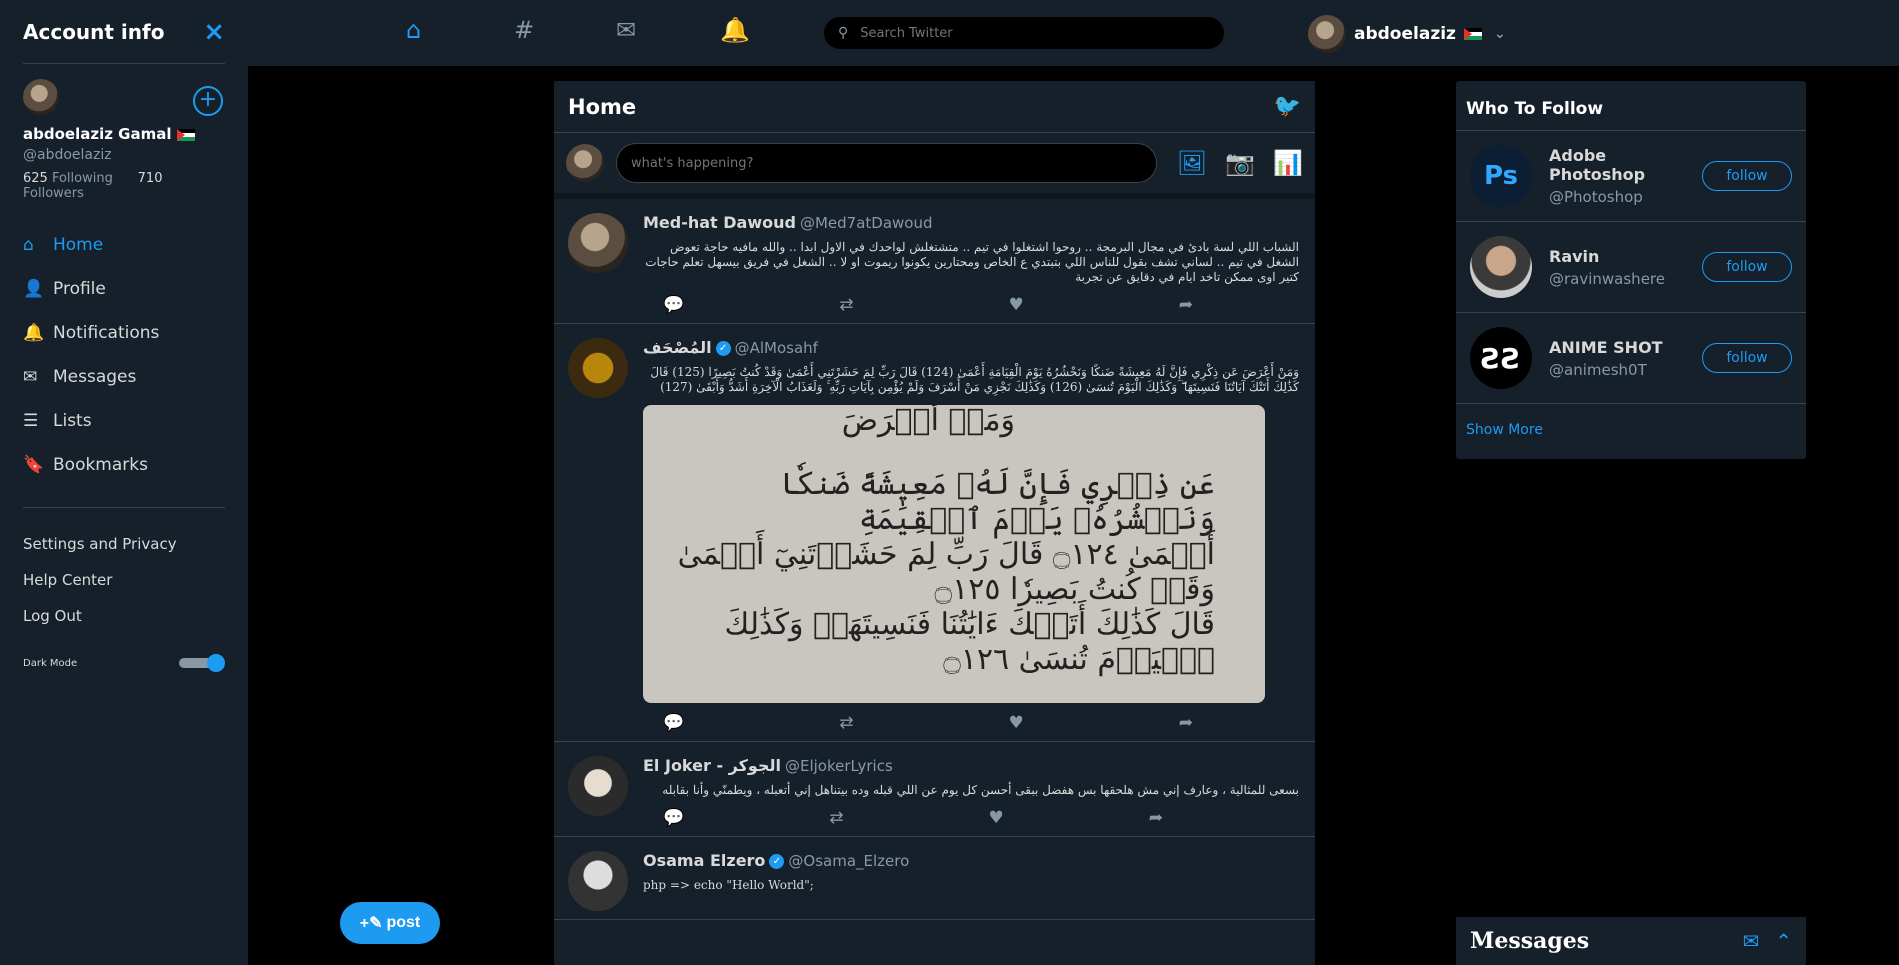  What do you see at coordinates (971, 860) in the screenshot?
I see `tweet-header: Osama Elzero ✓ @Osama_Elzero` at bounding box center [971, 860].